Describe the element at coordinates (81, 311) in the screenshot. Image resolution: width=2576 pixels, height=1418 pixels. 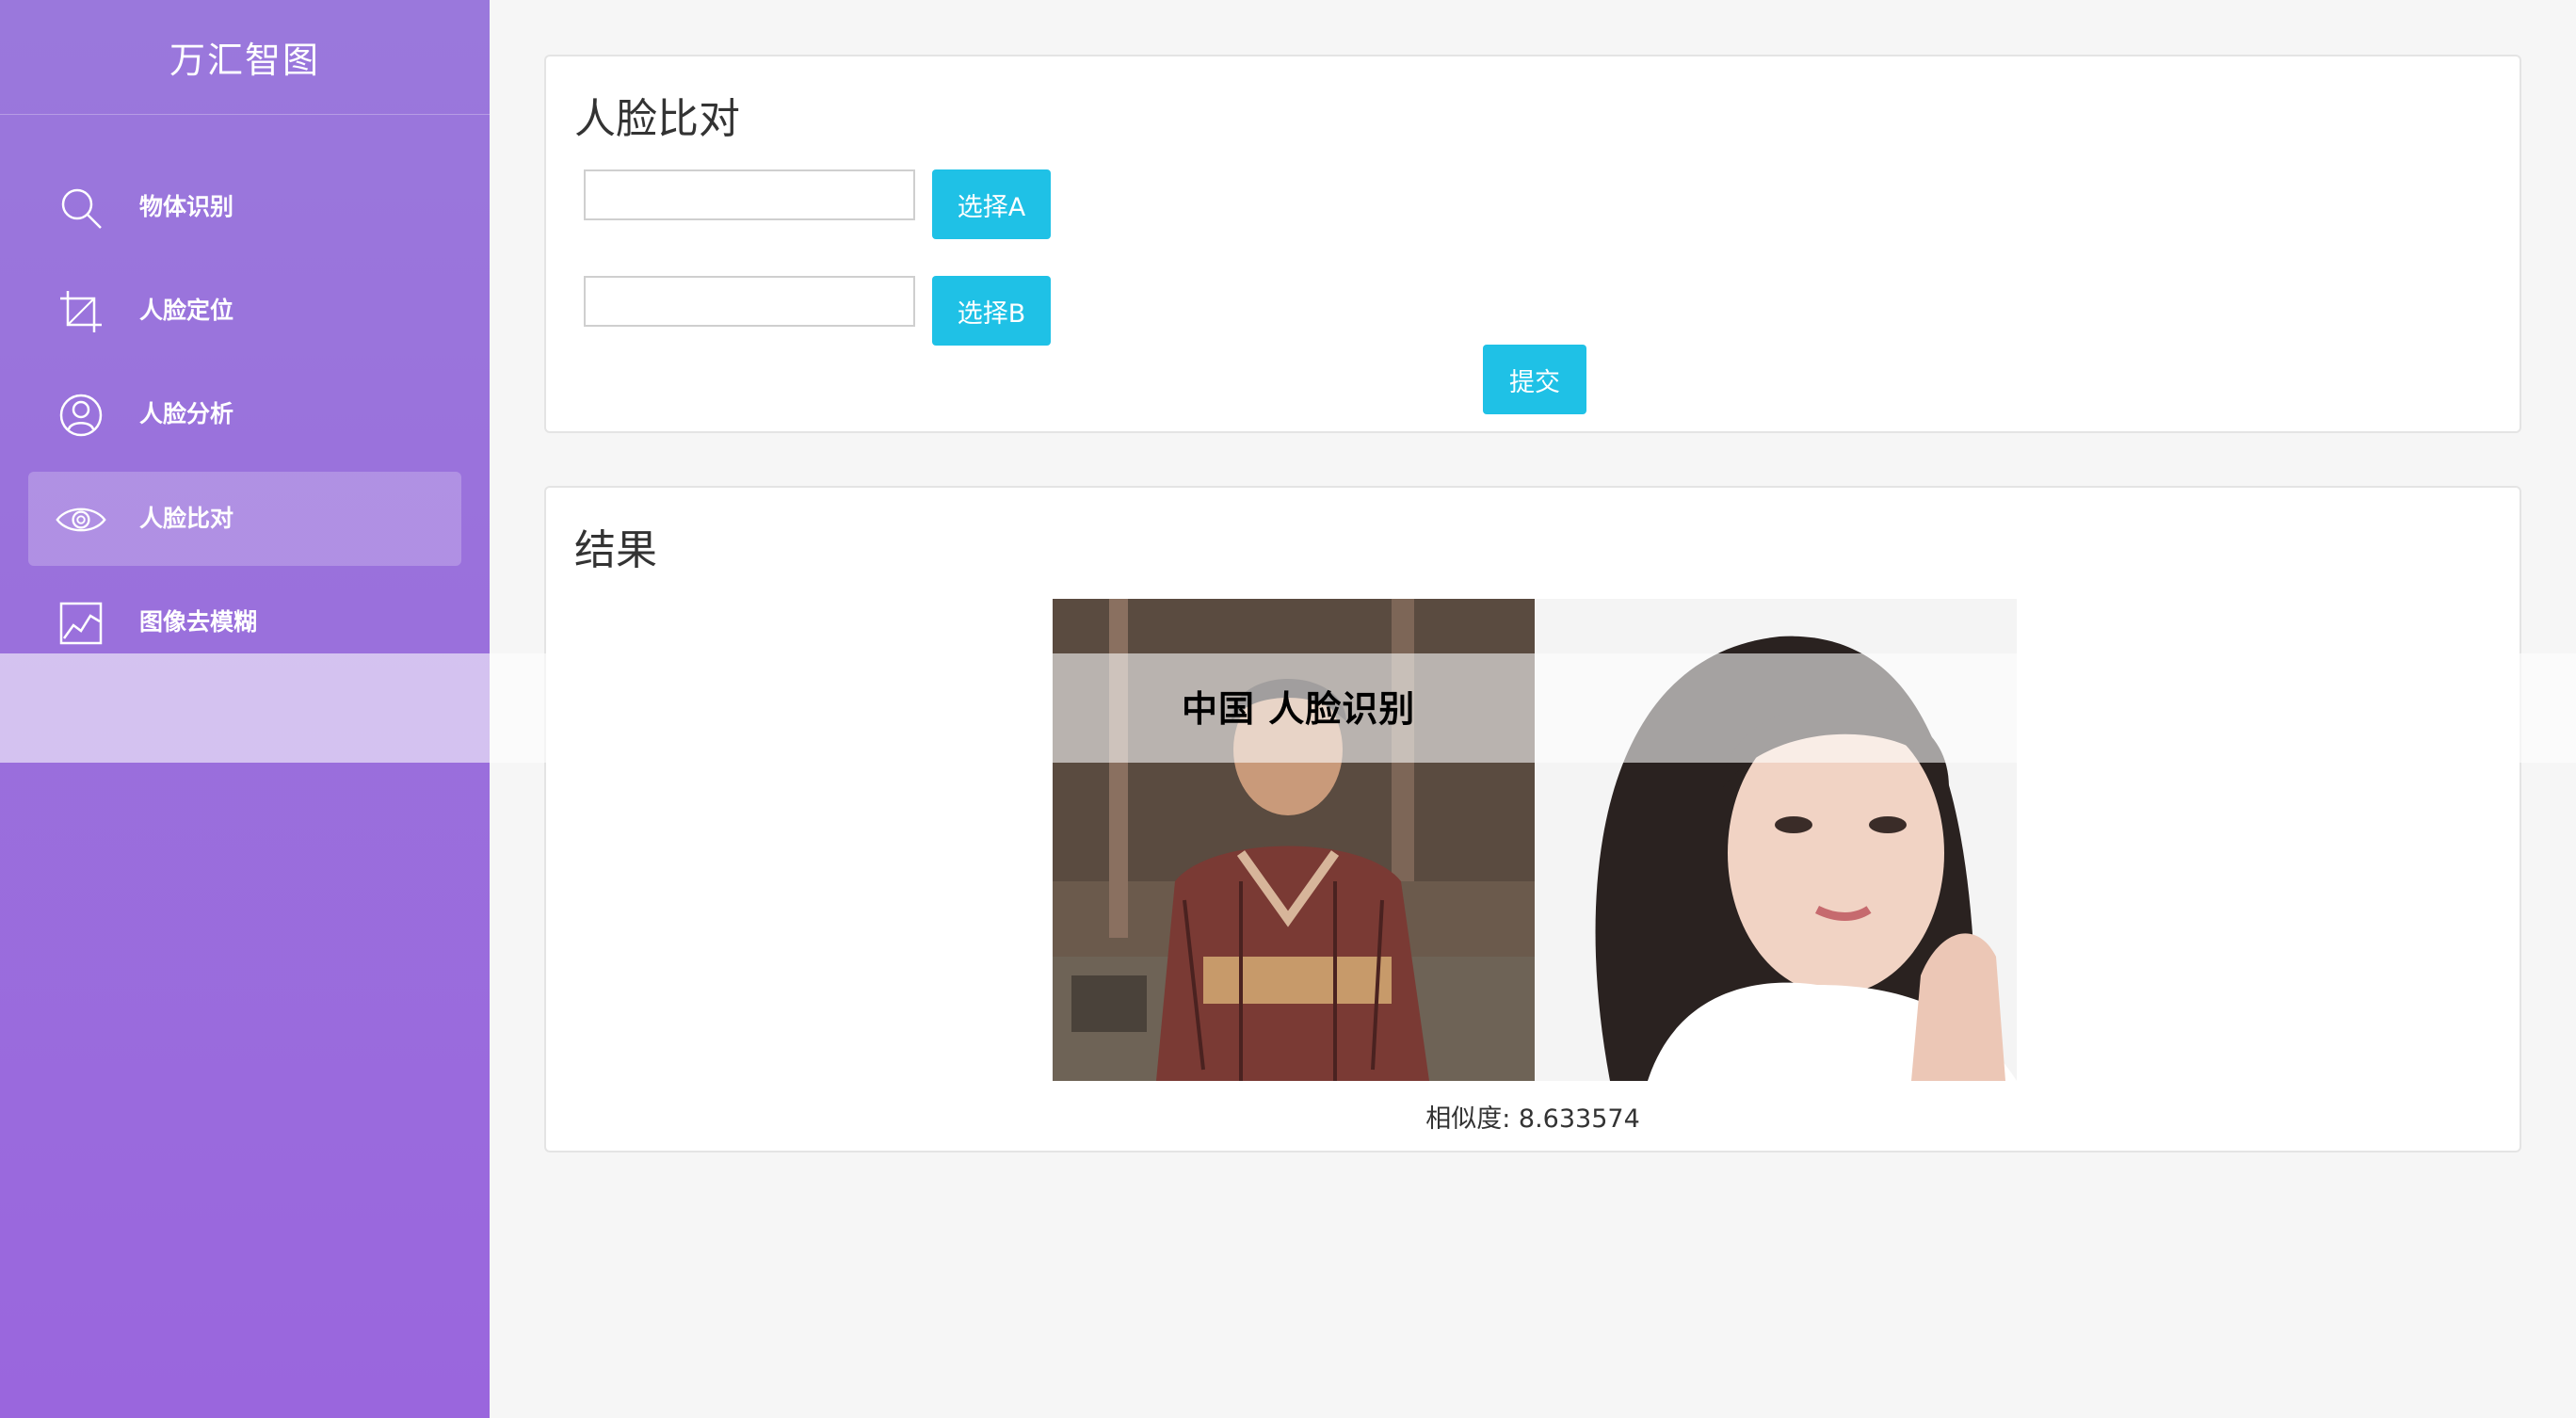
I see `crop-icon` at that location.